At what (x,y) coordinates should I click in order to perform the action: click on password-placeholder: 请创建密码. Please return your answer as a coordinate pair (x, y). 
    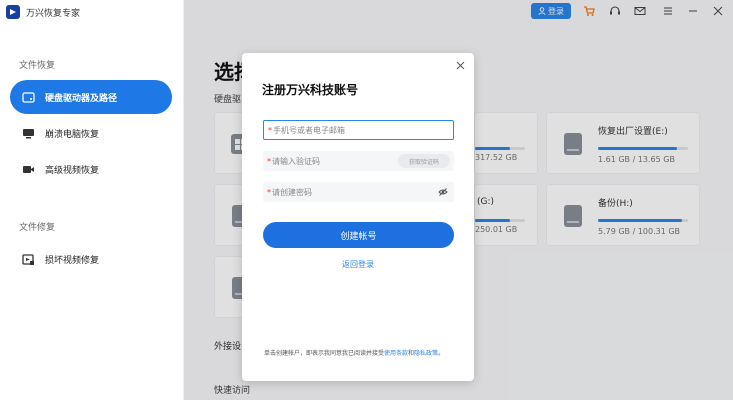
    Looking at the image, I should click on (292, 192).